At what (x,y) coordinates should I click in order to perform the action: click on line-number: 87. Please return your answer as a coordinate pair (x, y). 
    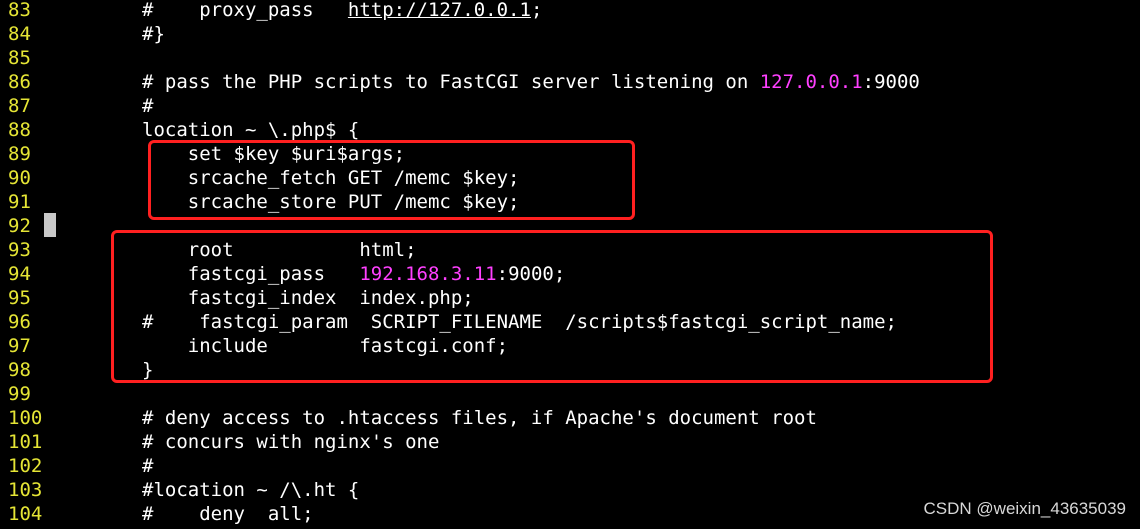
    Looking at the image, I should click on (19, 106).